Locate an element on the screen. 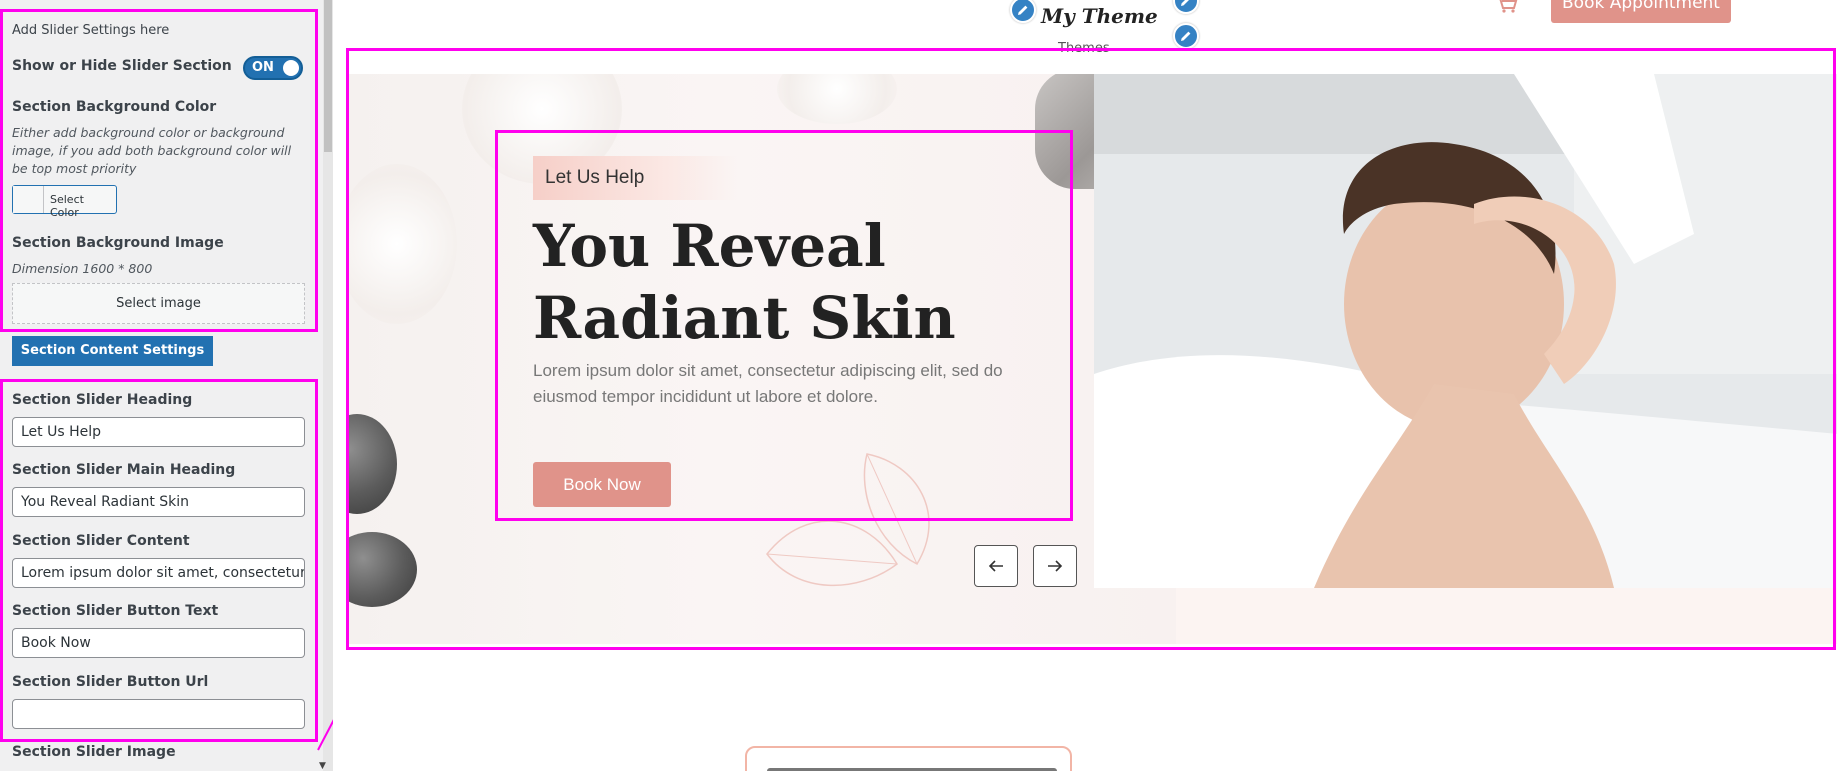 The image size is (1837, 771). highlight-background-settings is located at coordinates (159, 170).